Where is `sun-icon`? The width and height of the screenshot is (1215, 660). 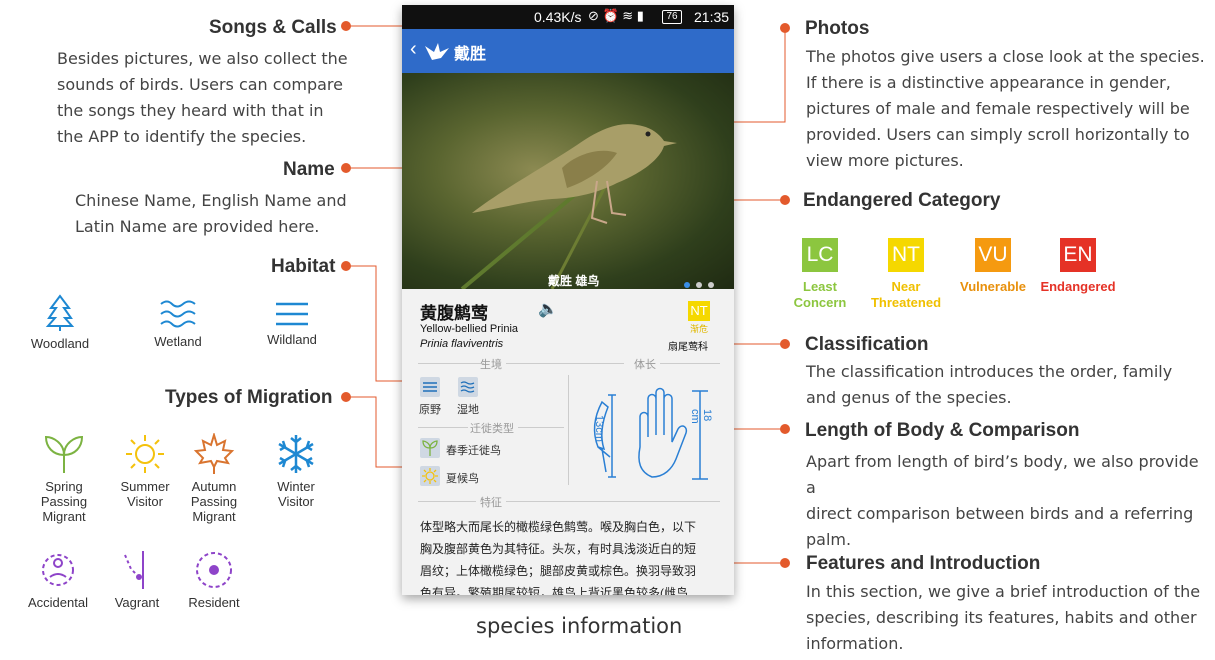
sun-icon is located at coordinates (145, 454).